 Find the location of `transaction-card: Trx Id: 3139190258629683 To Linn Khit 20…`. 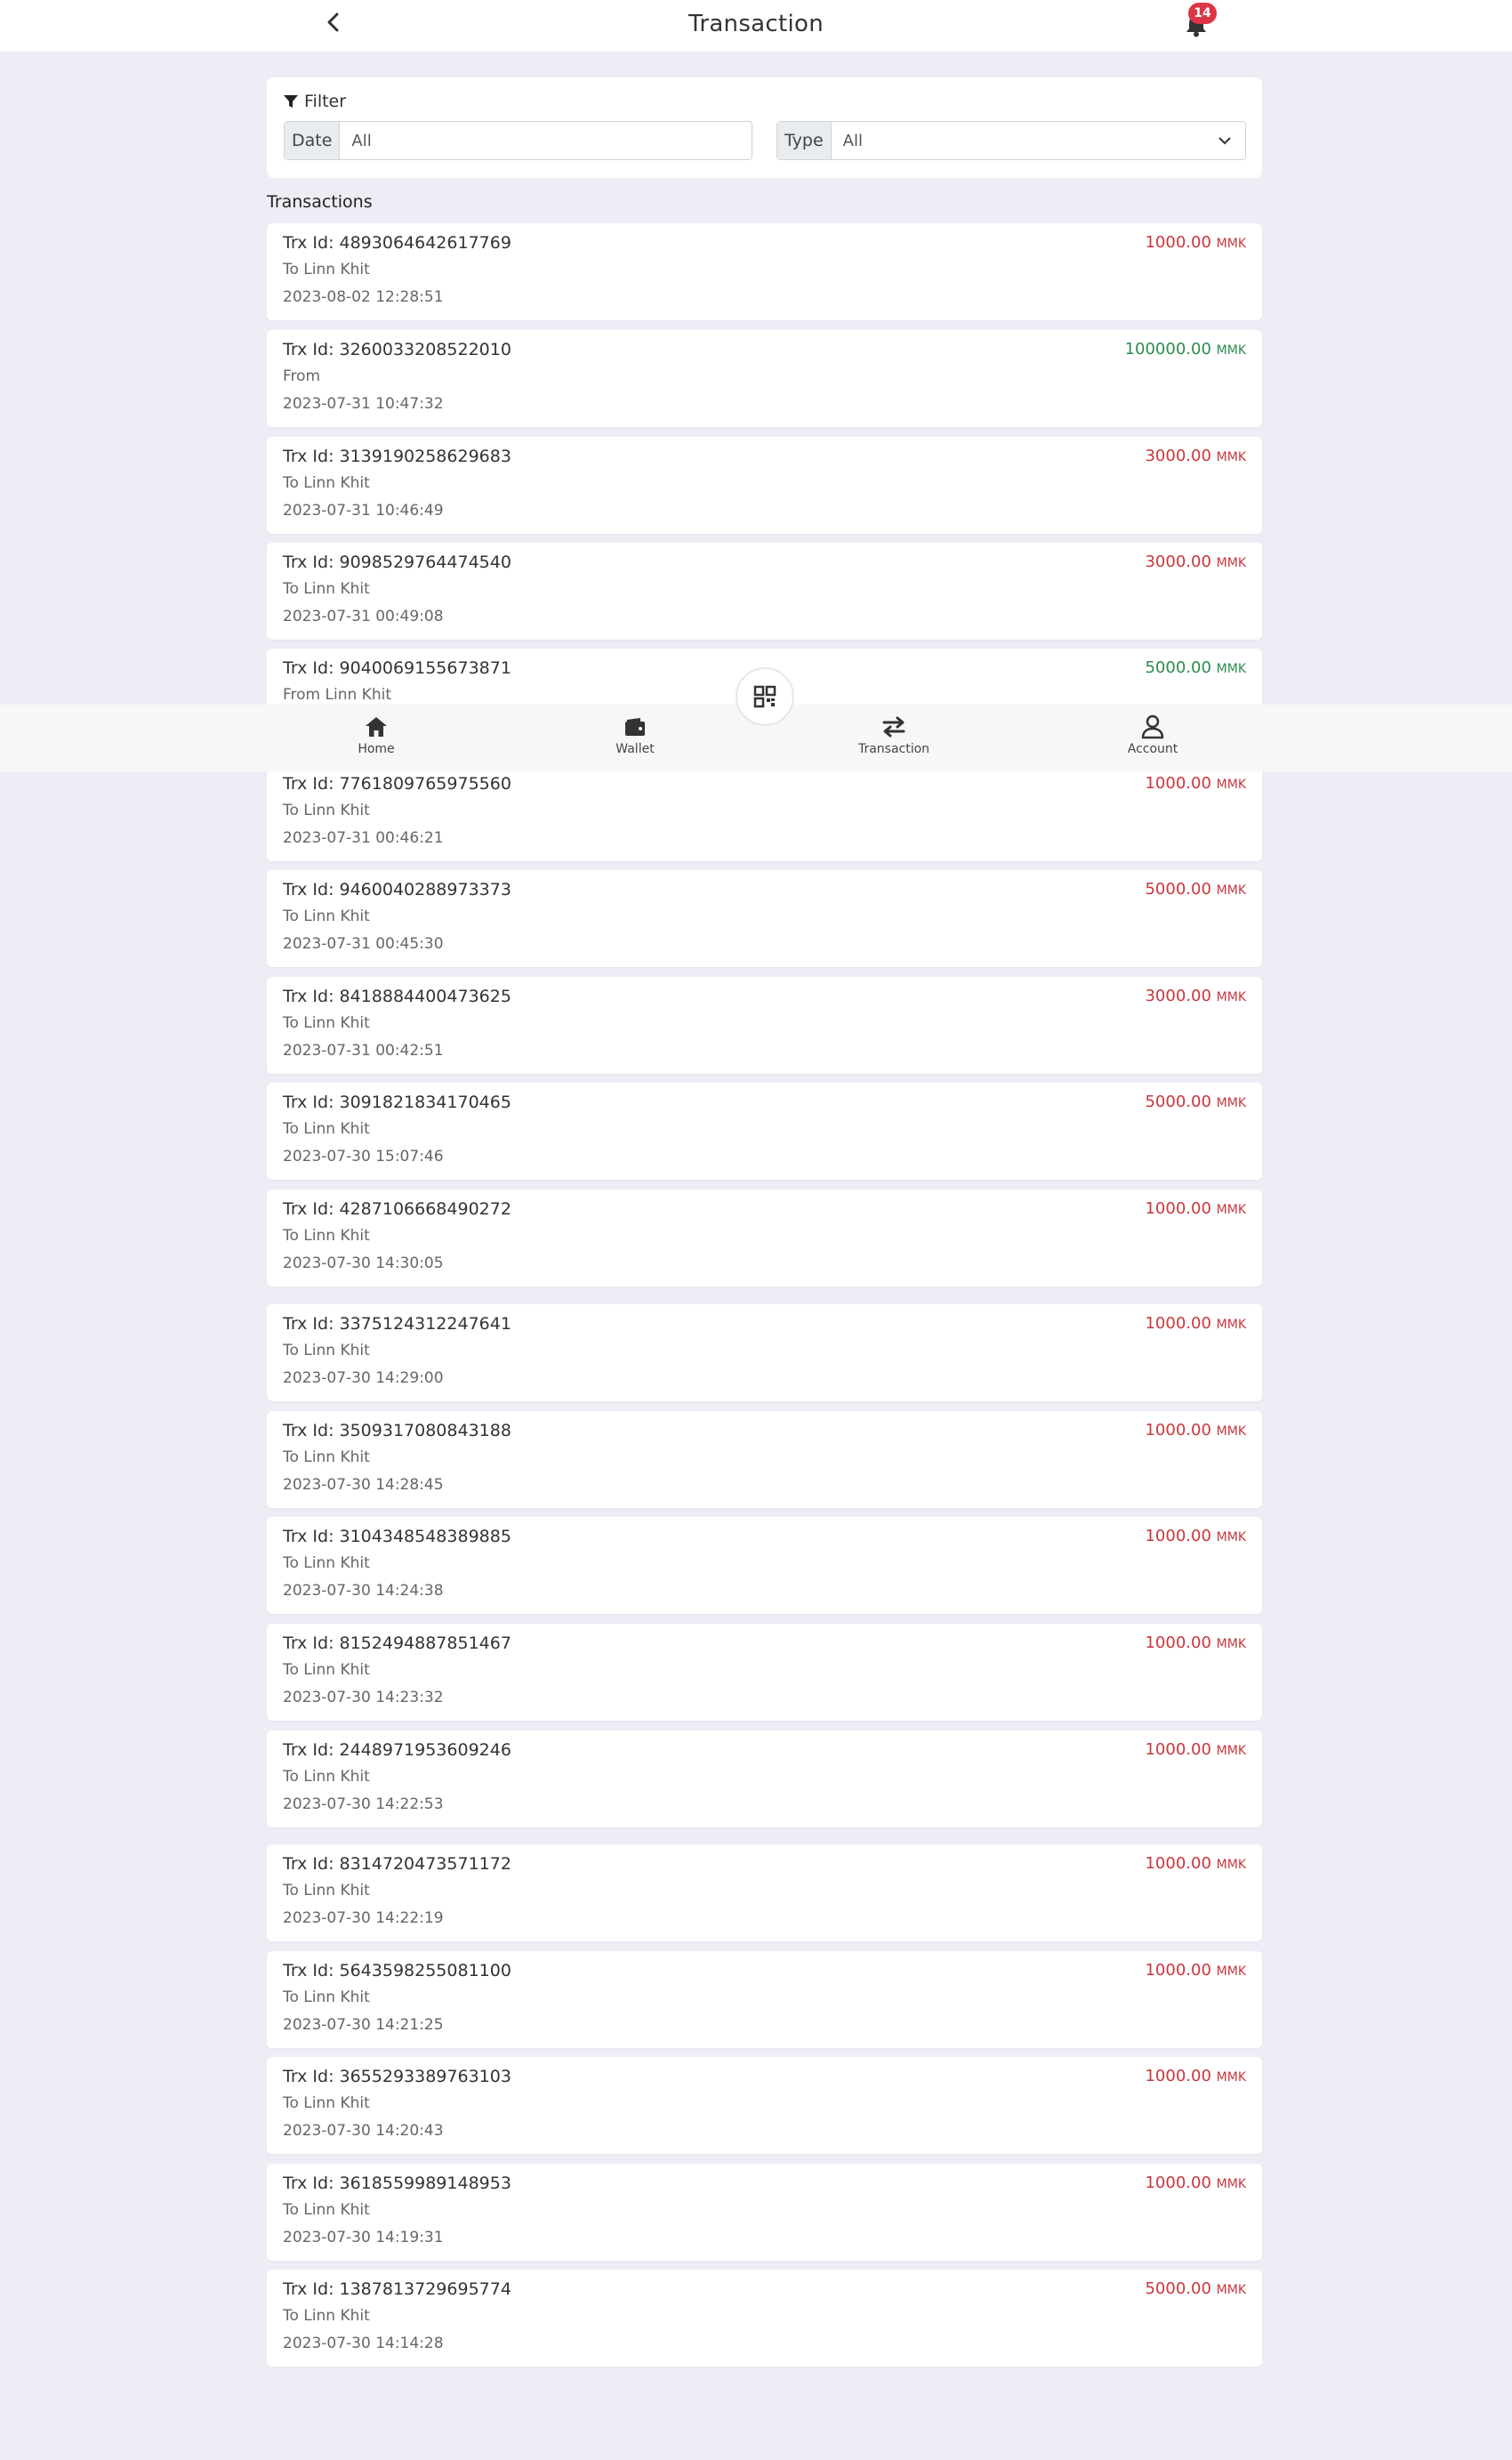

transaction-card: Trx Id: 3139190258629683 To Linn Khit 20… is located at coordinates (765, 486).